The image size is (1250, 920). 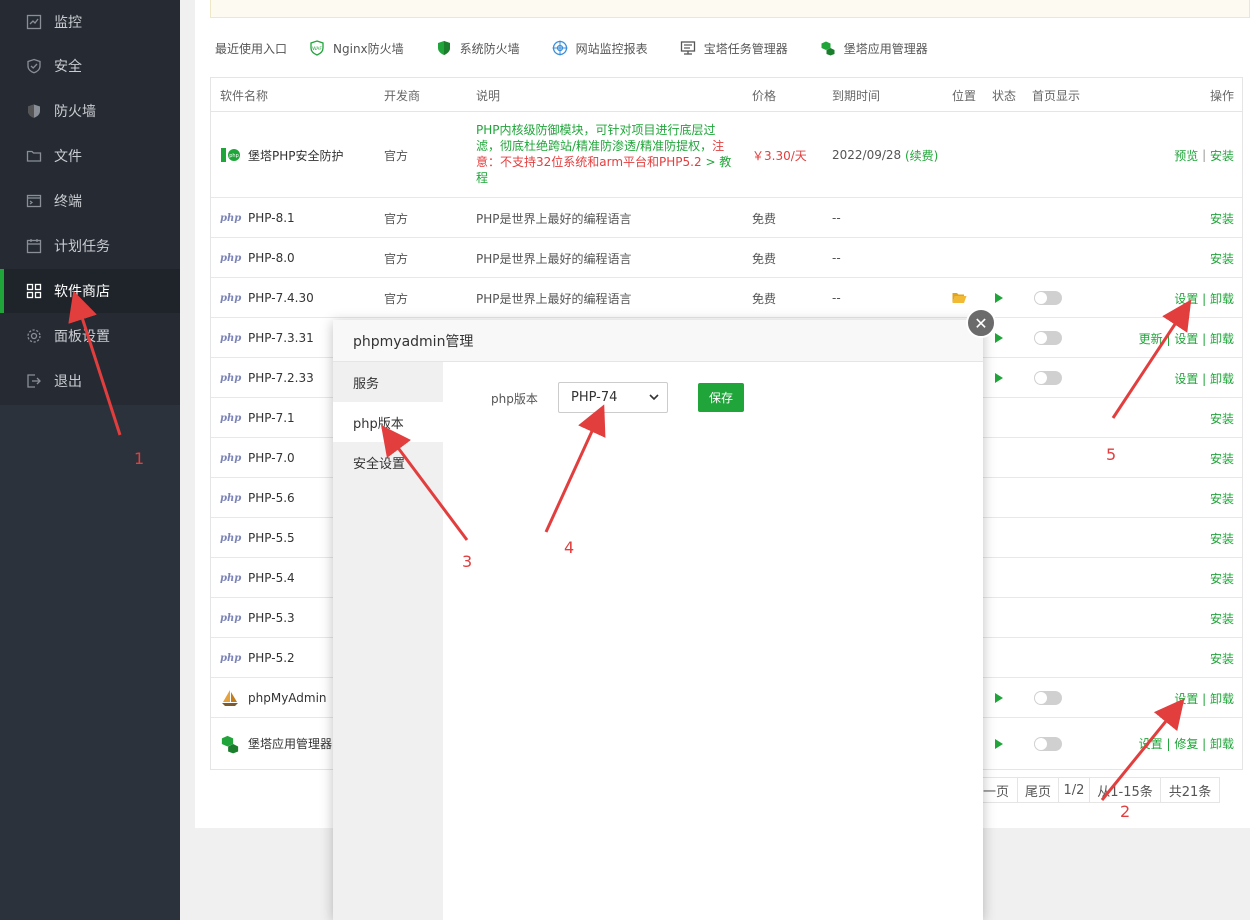 I want to click on save-button: 保存, so click(x=721, y=397).